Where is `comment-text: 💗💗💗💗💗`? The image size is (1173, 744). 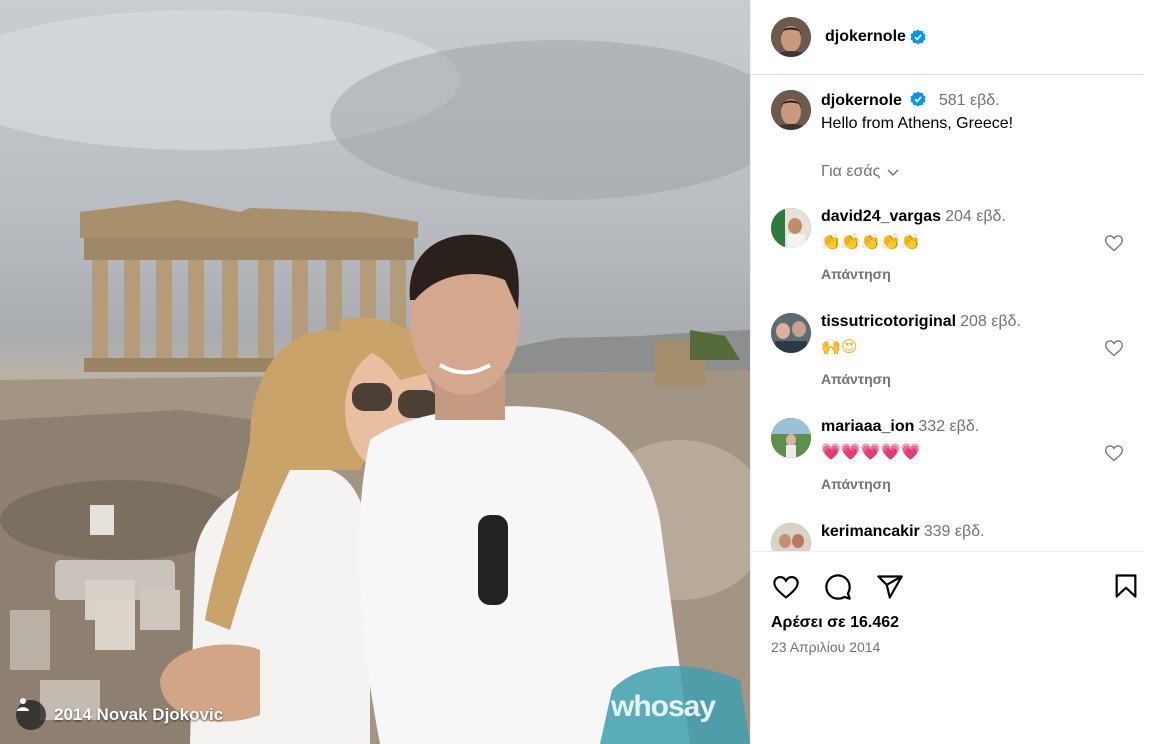 comment-text: 💗💗💗💗💗 is located at coordinates (871, 451).